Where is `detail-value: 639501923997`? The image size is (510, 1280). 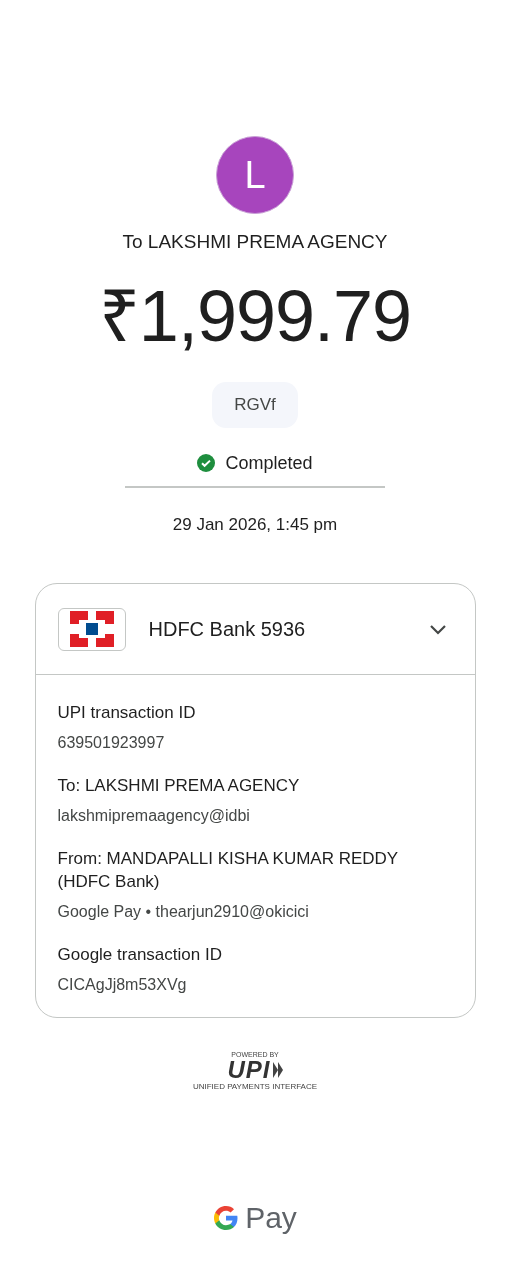 detail-value: 639501923997 is located at coordinates (111, 743).